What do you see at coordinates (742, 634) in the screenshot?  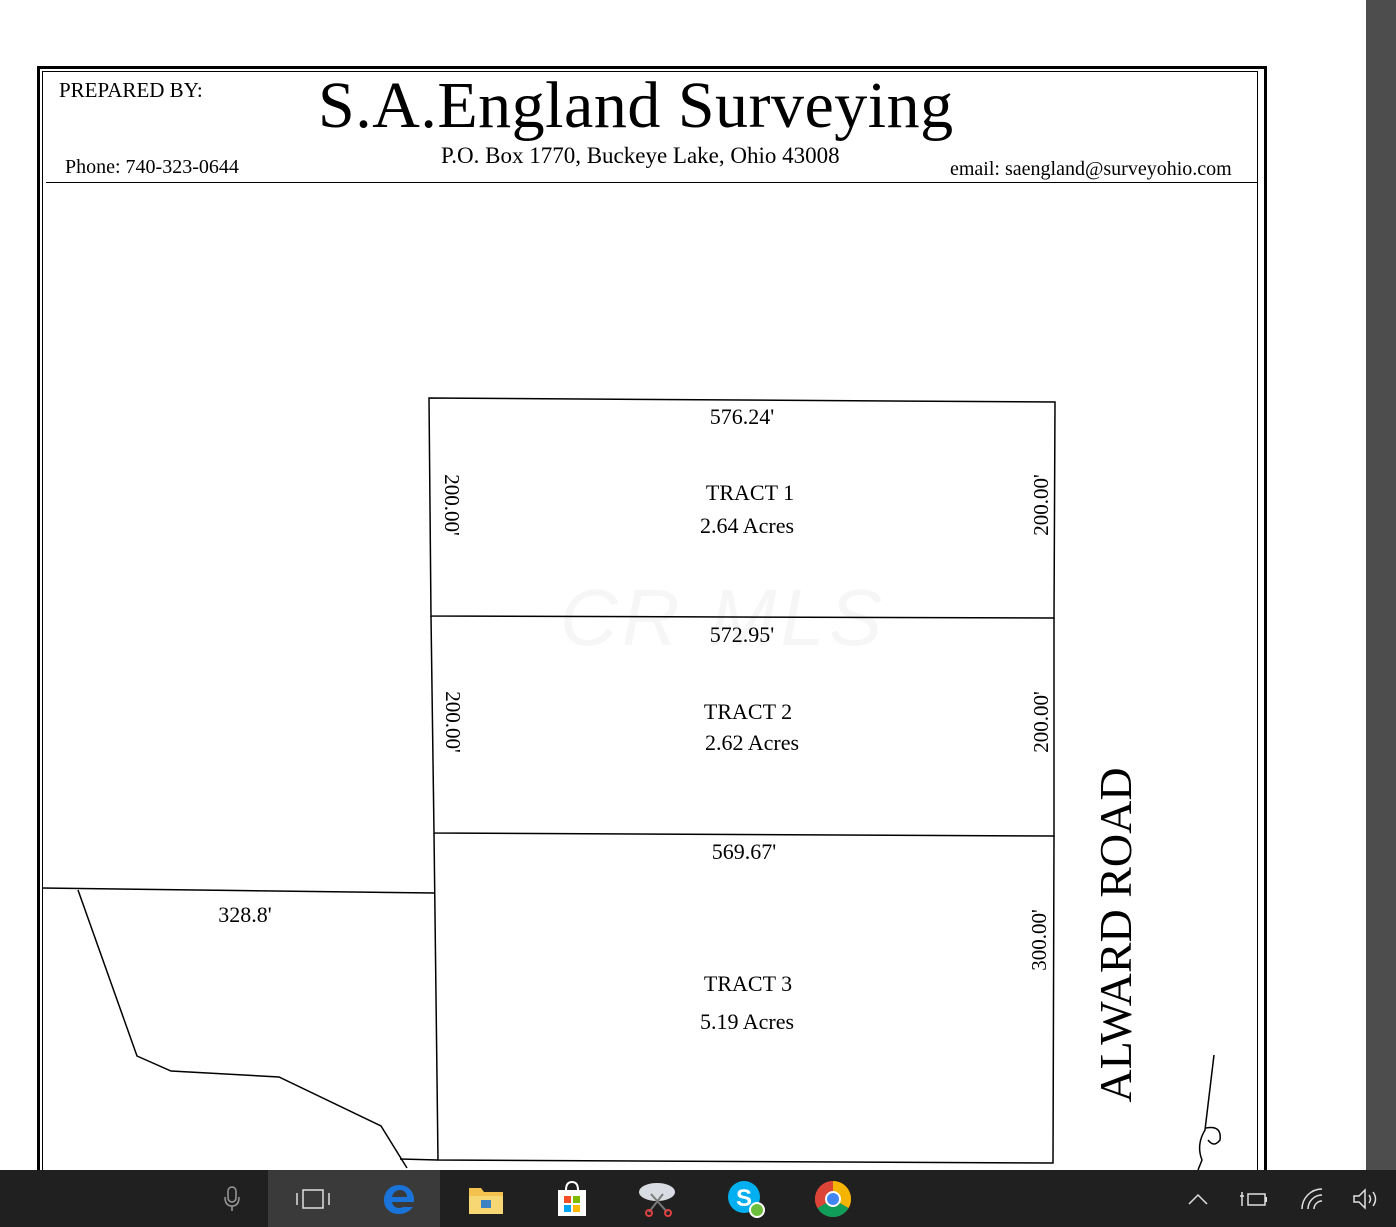 I see `tract-2-top-dimension: 572.95'` at bounding box center [742, 634].